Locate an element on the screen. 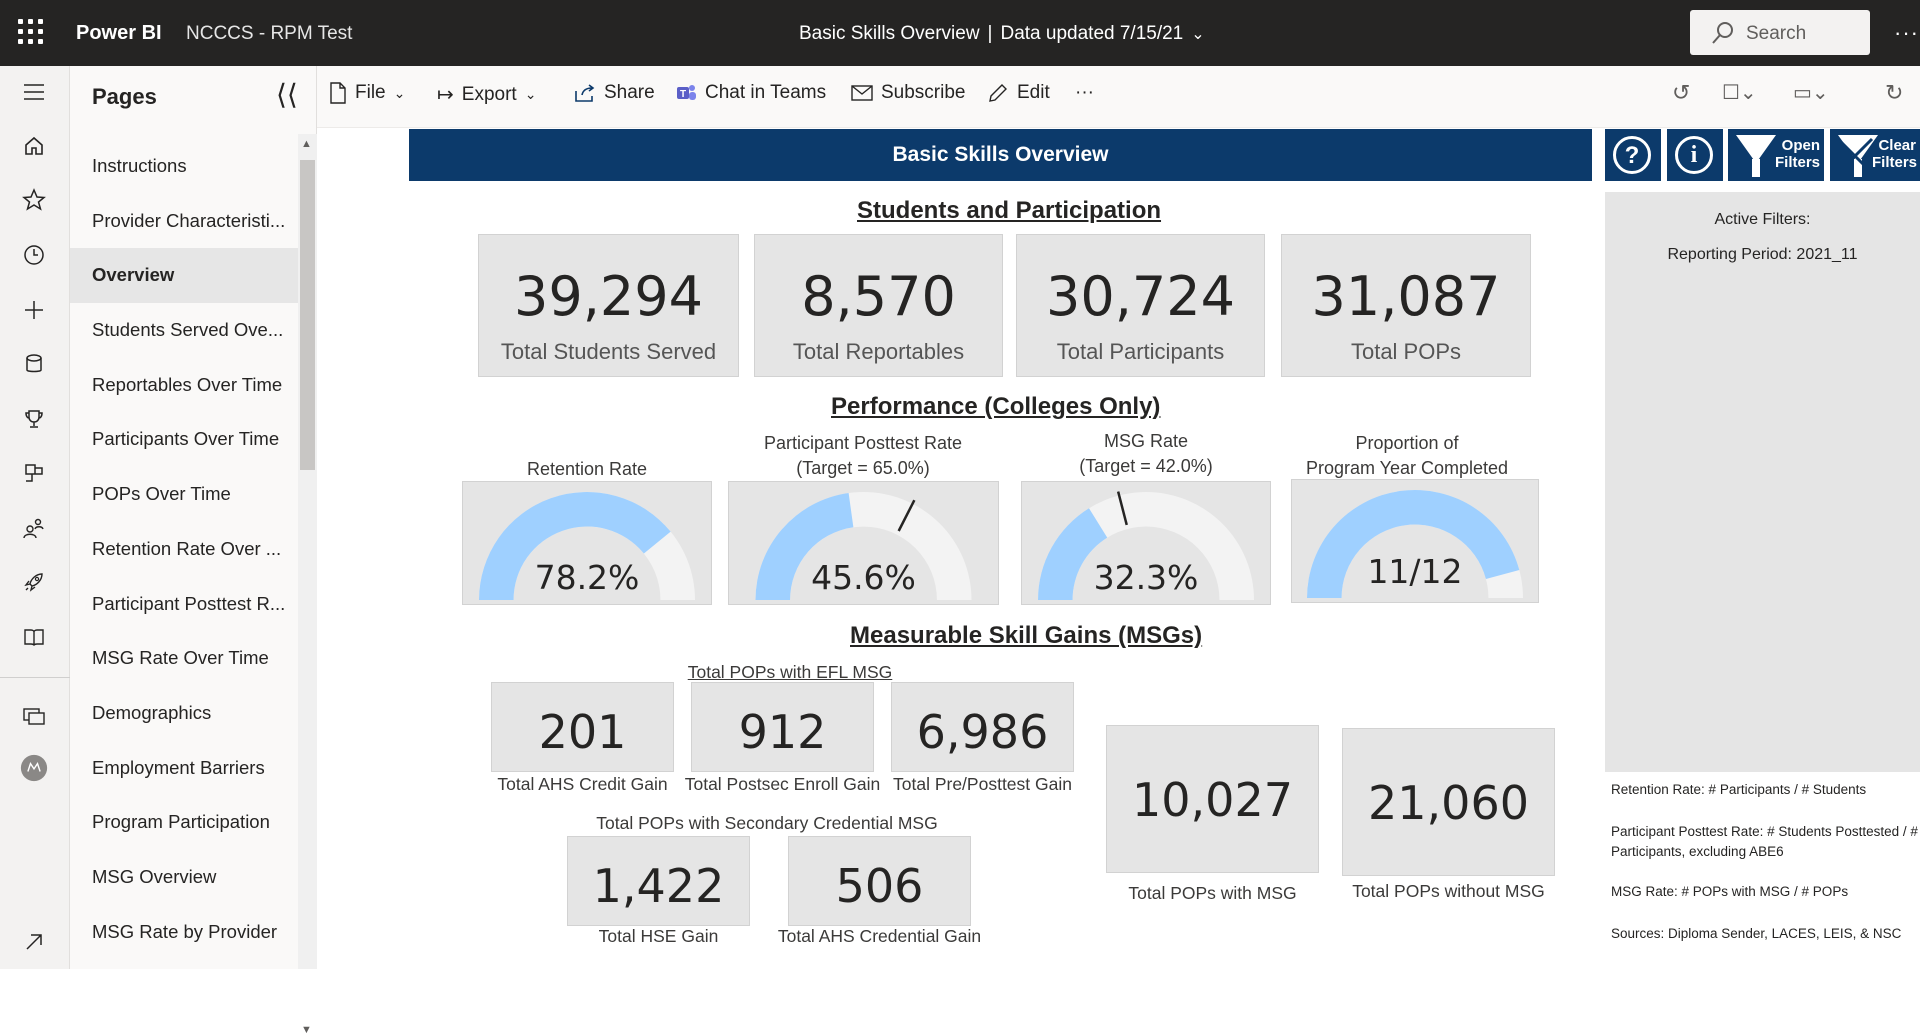 The image size is (1920, 1036). collapse-chevrons-icon: ⟨⟨ is located at coordinates (287, 94).